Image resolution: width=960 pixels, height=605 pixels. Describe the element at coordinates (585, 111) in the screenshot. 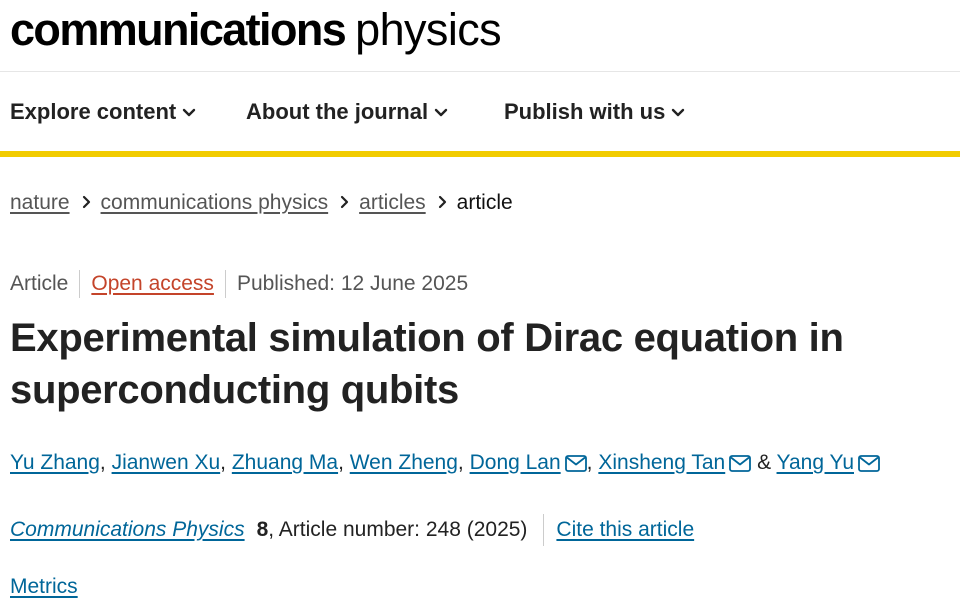

I see `nav-item-label: Publish with us` at that location.